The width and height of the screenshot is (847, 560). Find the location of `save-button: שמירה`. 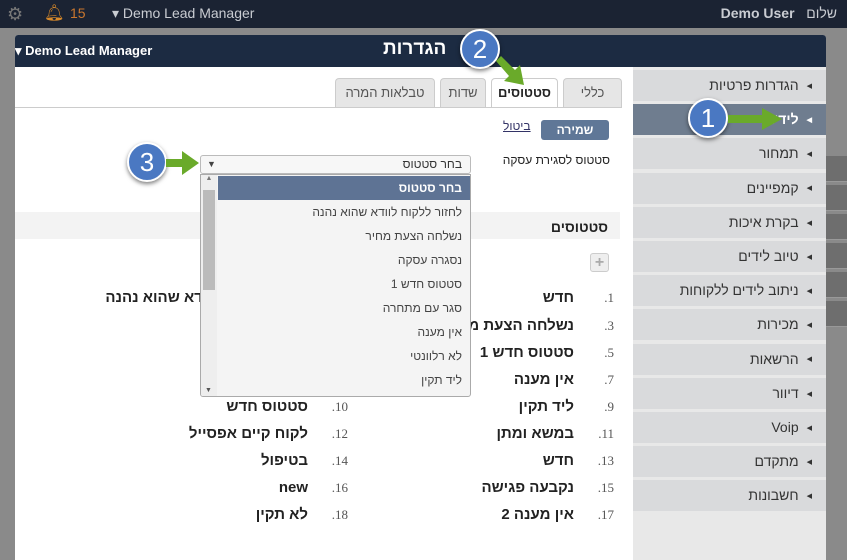

save-button: שמירה is located at coordinates (575, 130).